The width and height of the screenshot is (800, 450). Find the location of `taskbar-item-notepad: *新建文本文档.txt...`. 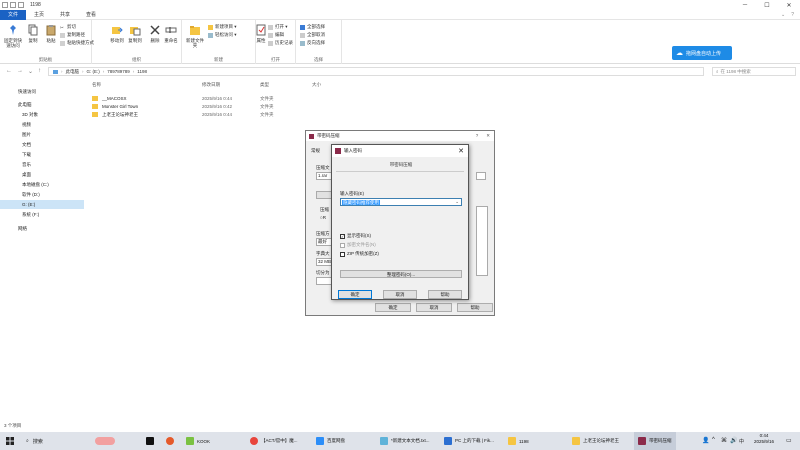

taskbar-item-notepad: *新建文本文档.txt... is located at coordinates (405, 441).